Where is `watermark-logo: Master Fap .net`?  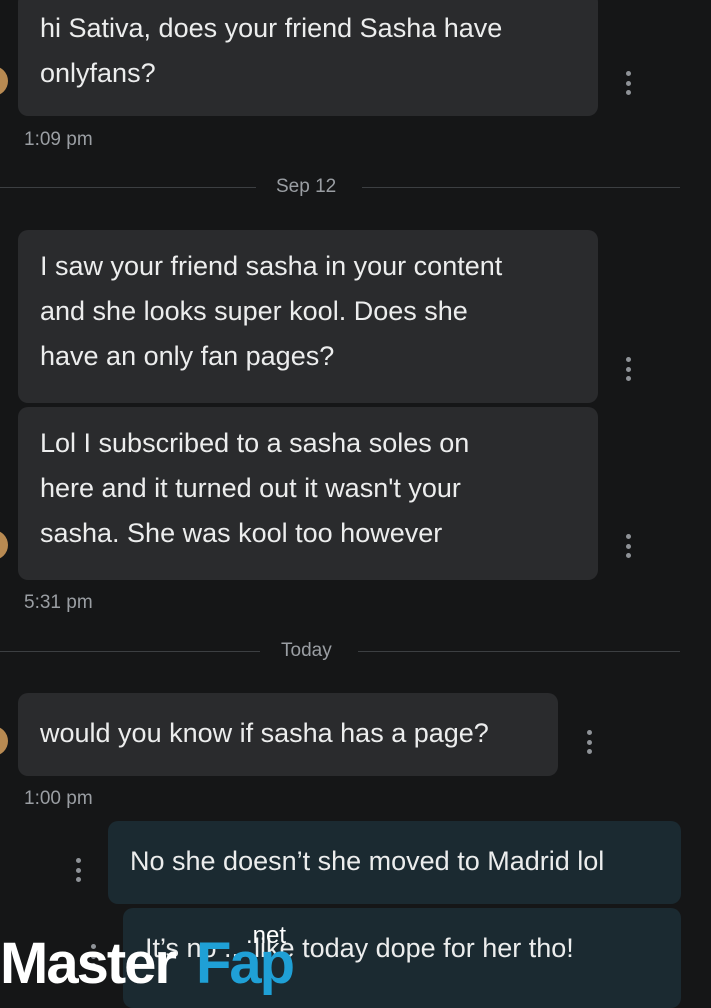 watermark-logo: Master Fap .net is located at coordinates (160, 961).